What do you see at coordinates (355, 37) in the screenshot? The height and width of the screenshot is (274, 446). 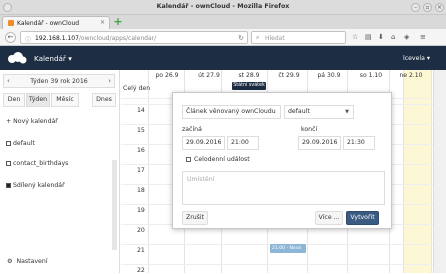 I see `star-icon: ☆` at bounding box center [355, 37].